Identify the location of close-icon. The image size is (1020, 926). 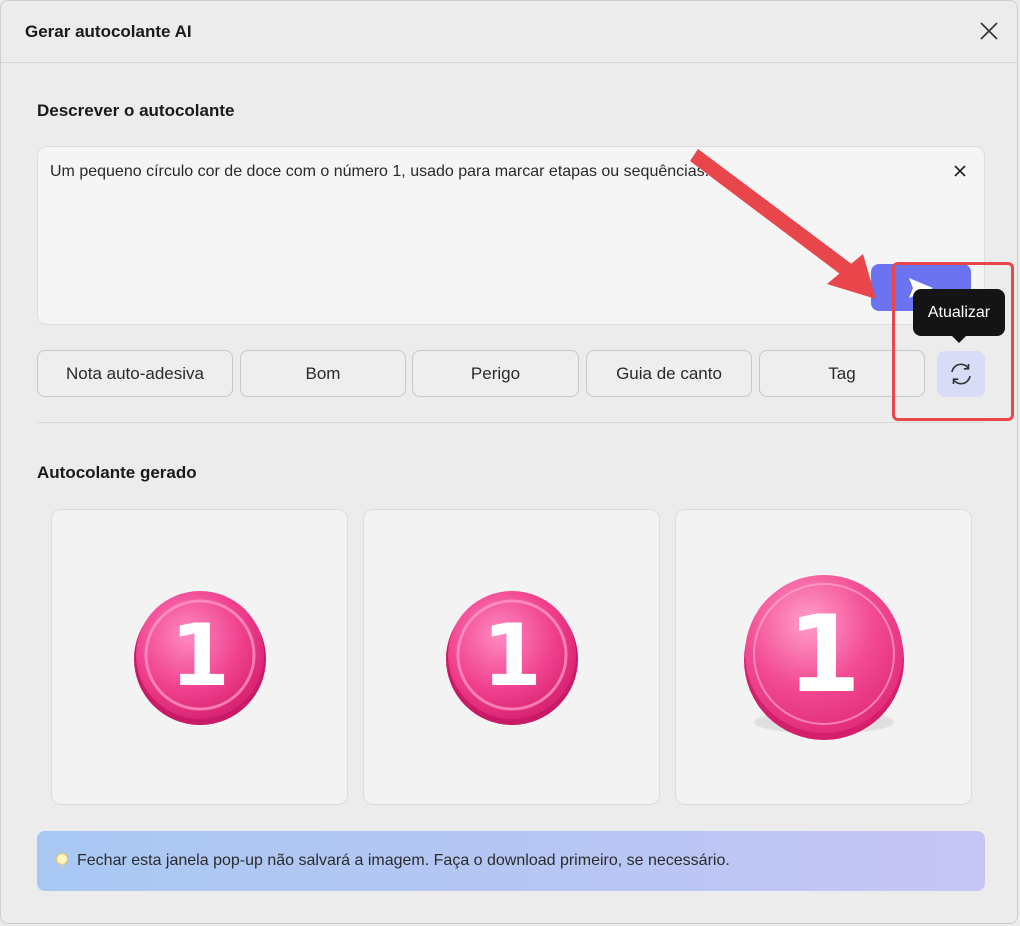
(989, 31).